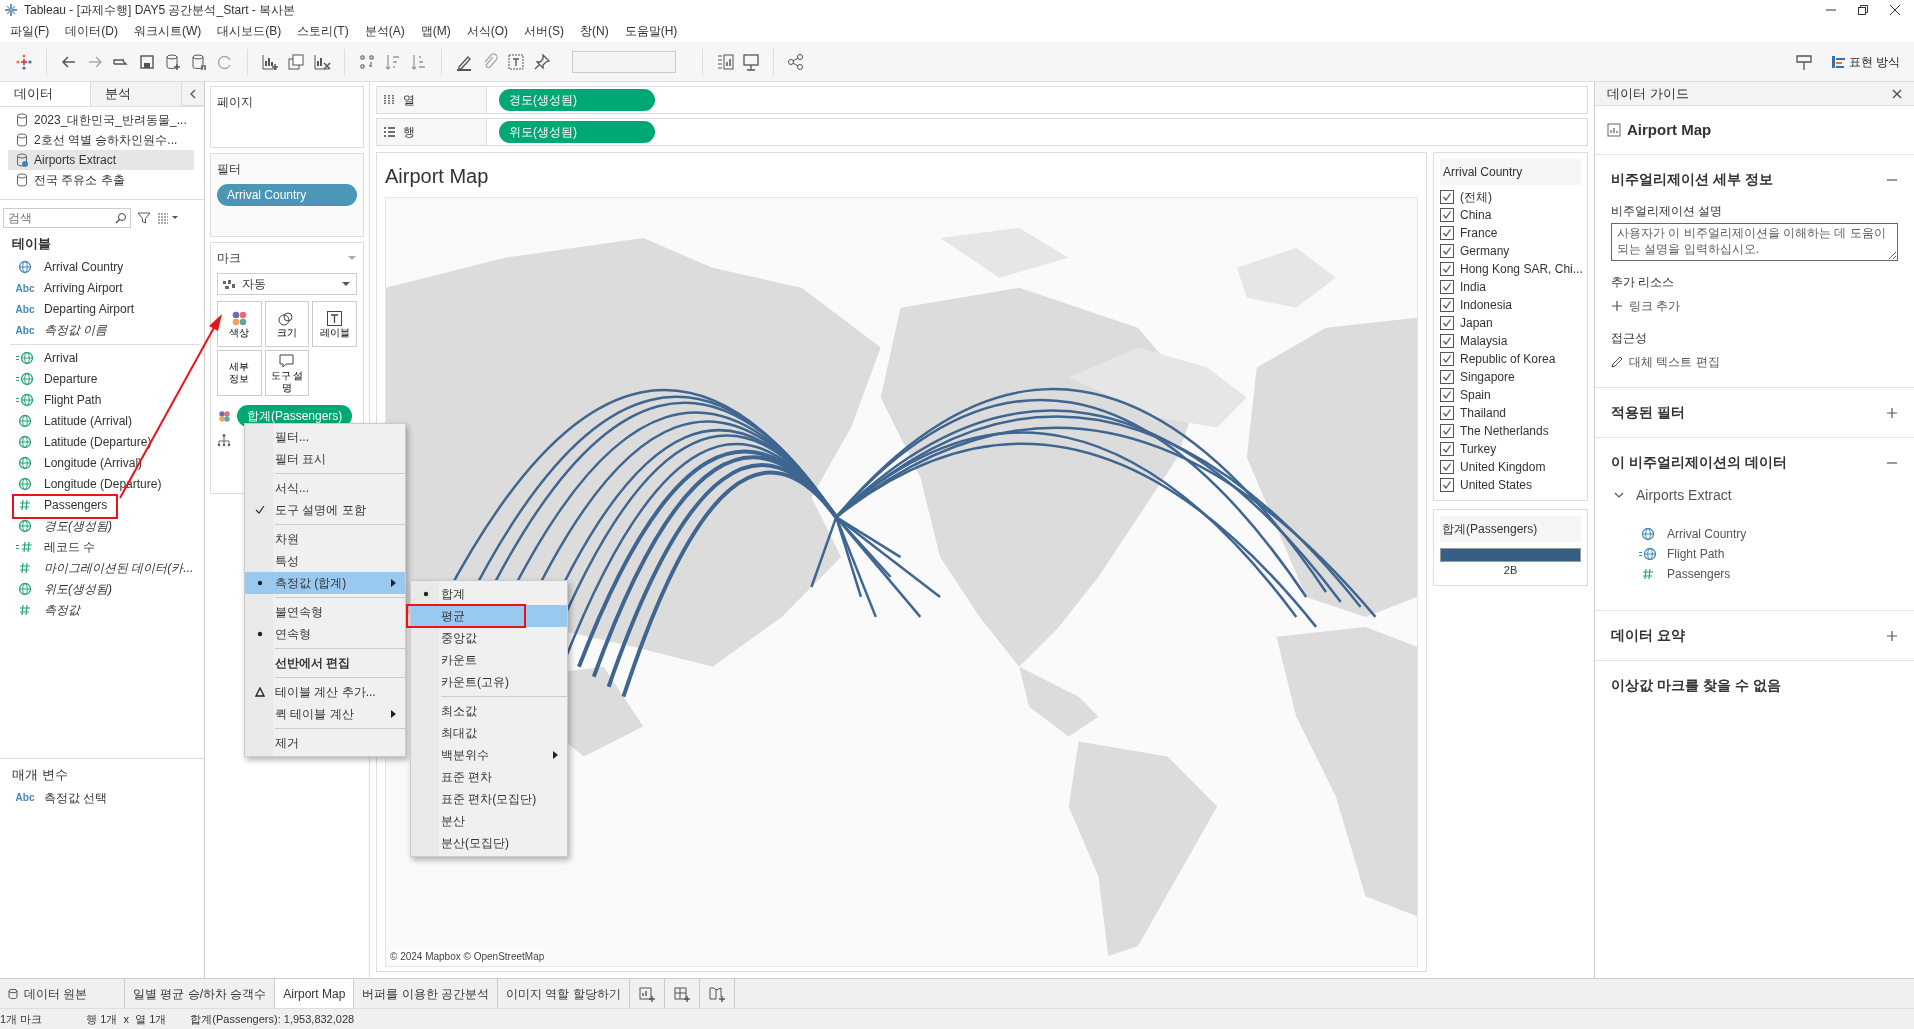 The width and height of the screenshot is (1914, 1029). I want to click on menu-item: 평균, so click(489, 616).